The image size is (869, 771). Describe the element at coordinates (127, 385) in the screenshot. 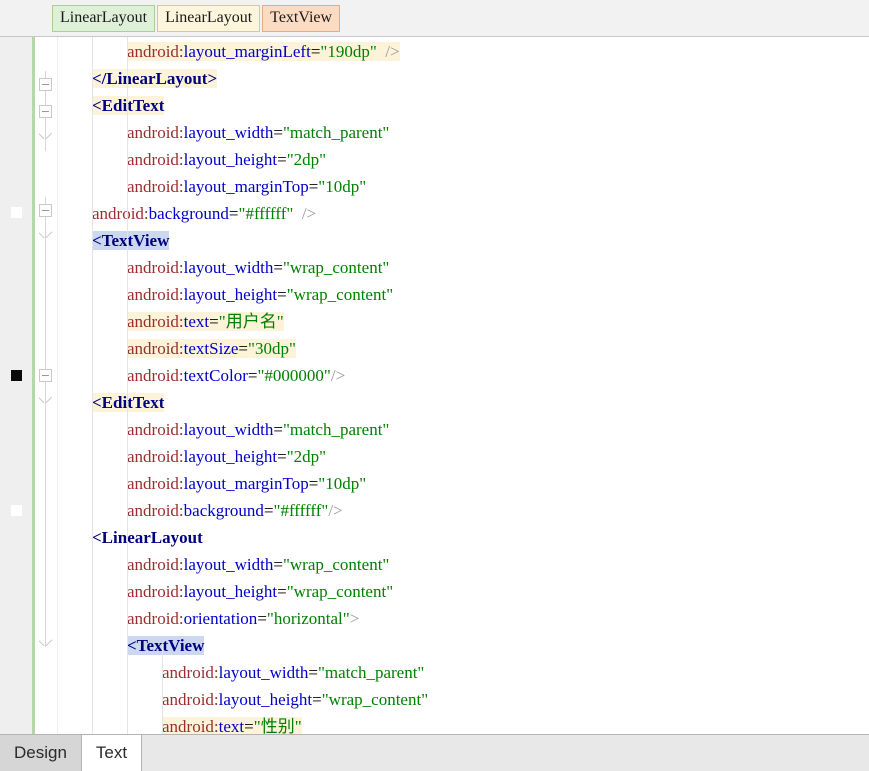

I see `indent-guide` at that location.